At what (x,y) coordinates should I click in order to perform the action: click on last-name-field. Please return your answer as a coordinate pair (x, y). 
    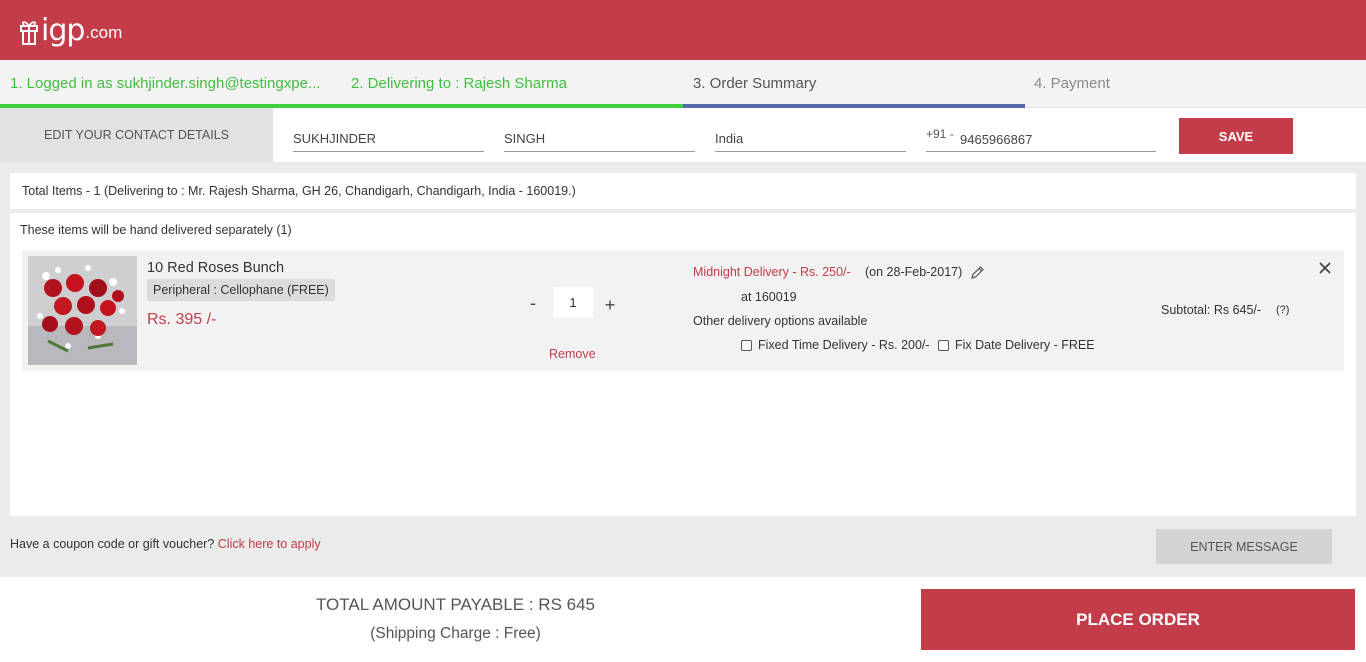
    Looking at the image, I should click on (599, 139).